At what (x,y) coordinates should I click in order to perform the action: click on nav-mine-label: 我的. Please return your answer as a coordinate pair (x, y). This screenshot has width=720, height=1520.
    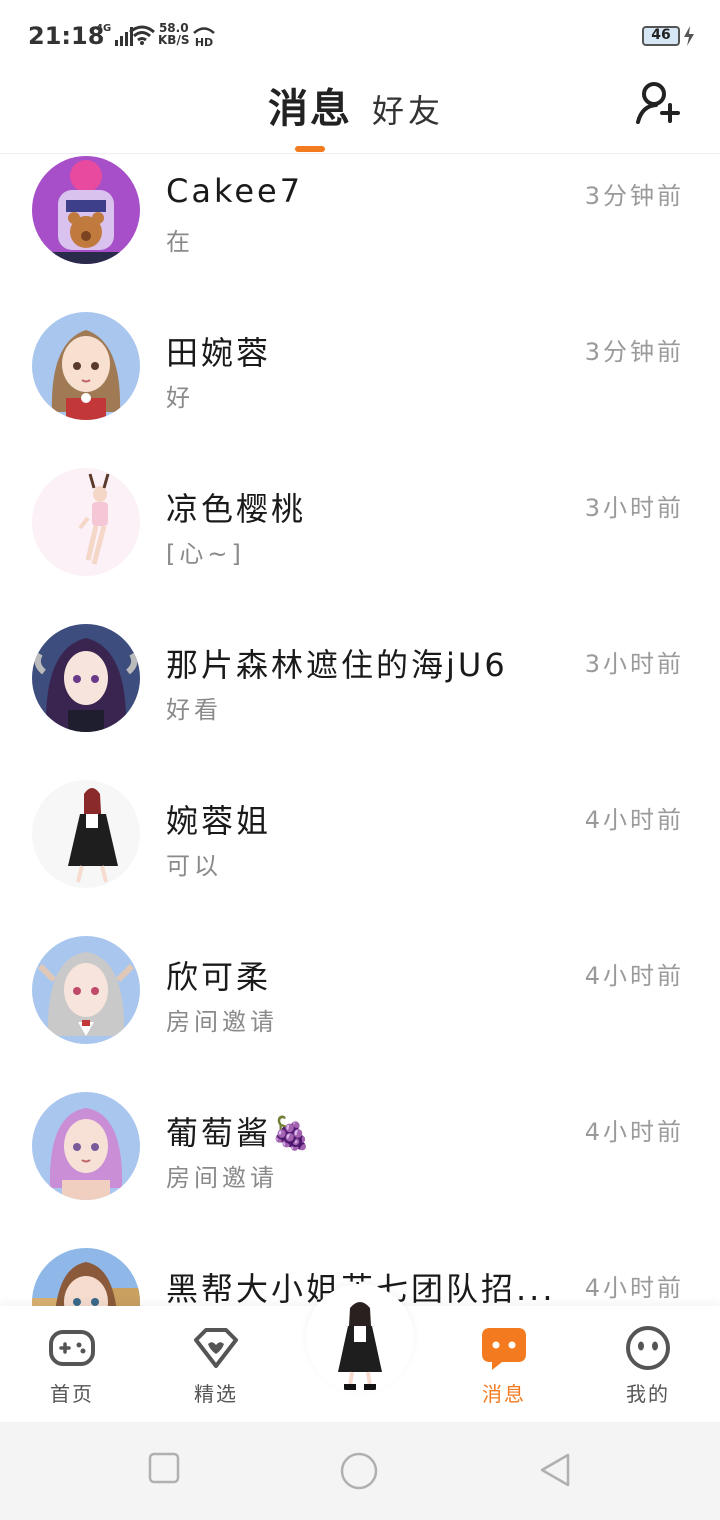
    Looking at the image, I should click on (648, 1394).